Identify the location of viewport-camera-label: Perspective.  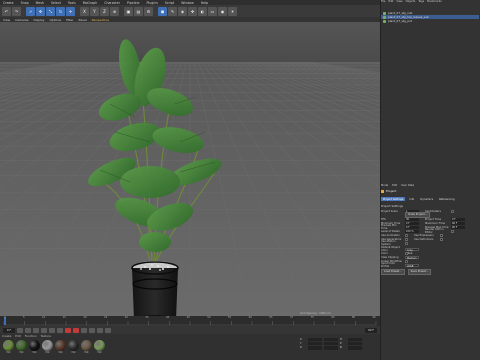
(100, 20).